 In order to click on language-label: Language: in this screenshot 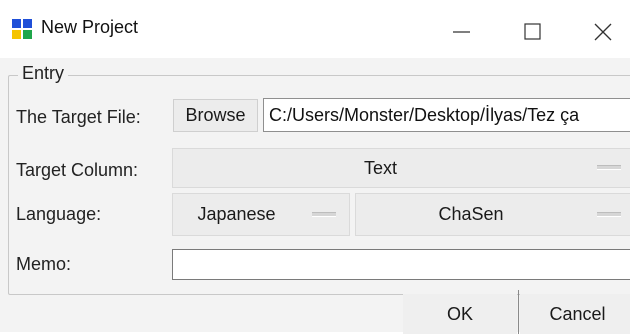, I will do `click(59, 214)`.